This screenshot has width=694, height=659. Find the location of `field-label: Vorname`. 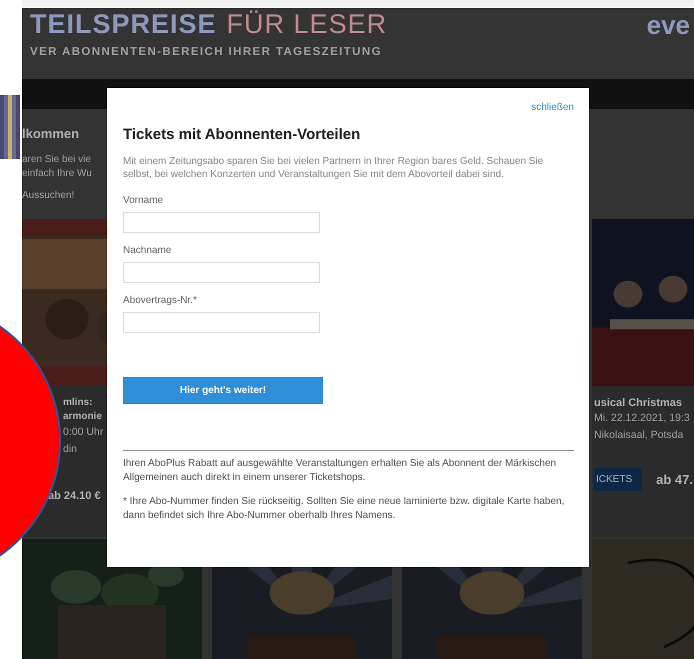

field-label: Vorname is located at coordinates (143, 200).